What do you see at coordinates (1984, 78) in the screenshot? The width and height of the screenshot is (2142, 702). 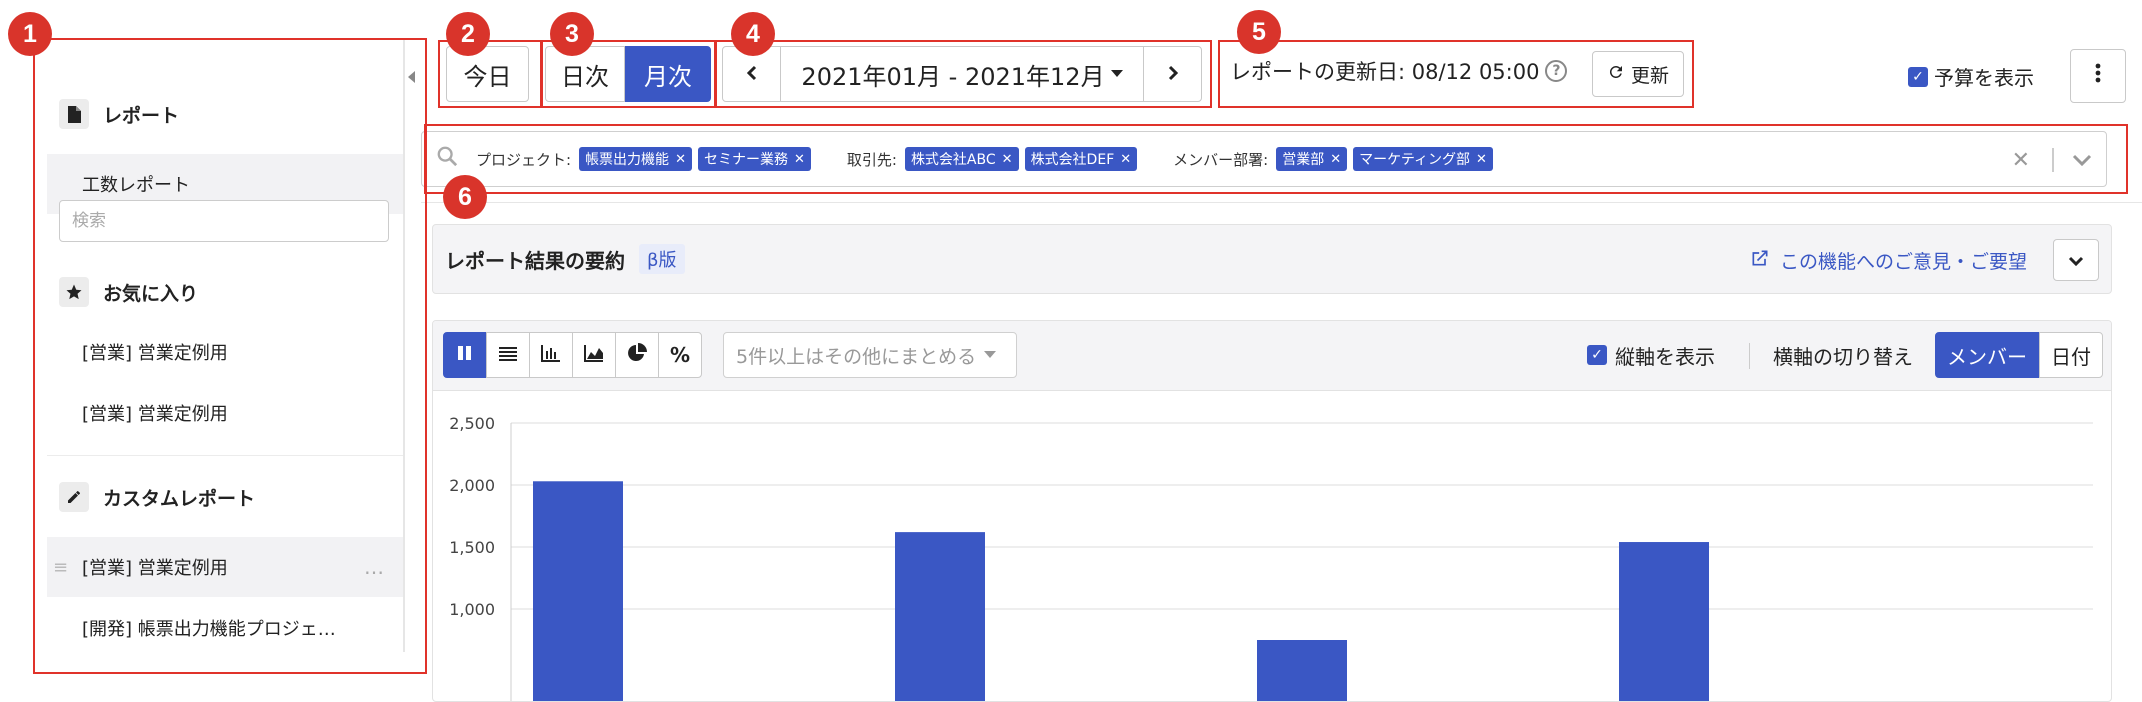 I see `show-budget-label: 予算を表示` at bounding box center [1984, 78].